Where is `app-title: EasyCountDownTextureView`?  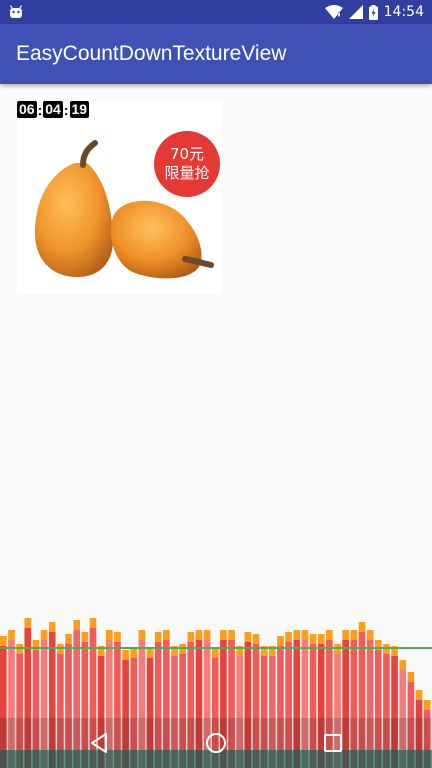 app-title: EasyCountDownTextureView is located at coordinates (151, 53).